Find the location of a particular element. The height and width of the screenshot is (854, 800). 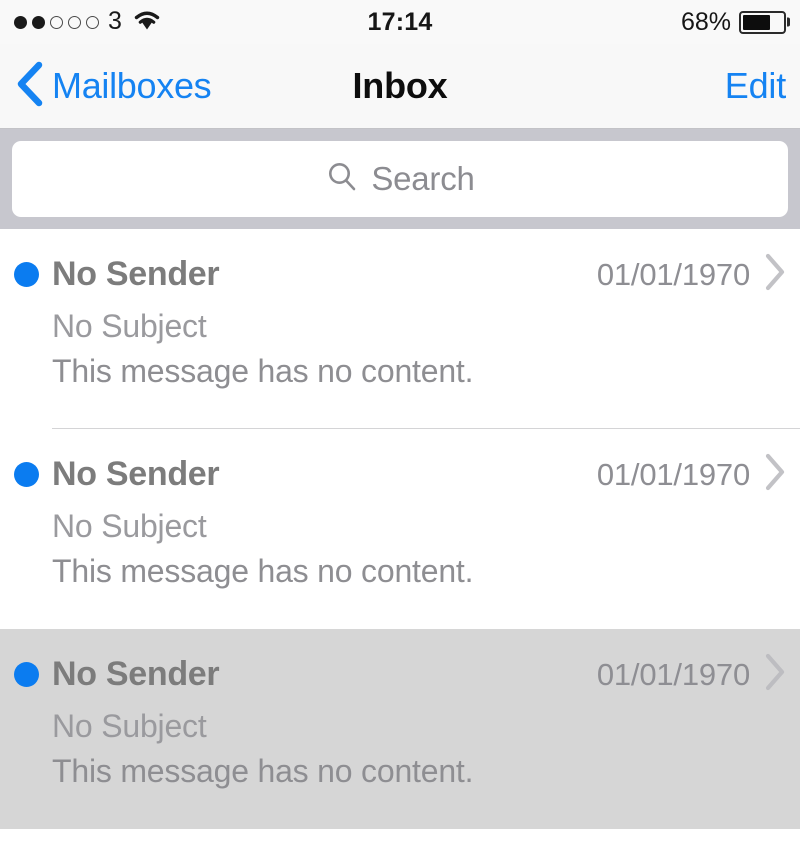

chevron-left-icon is located at coordinates (29, 86).